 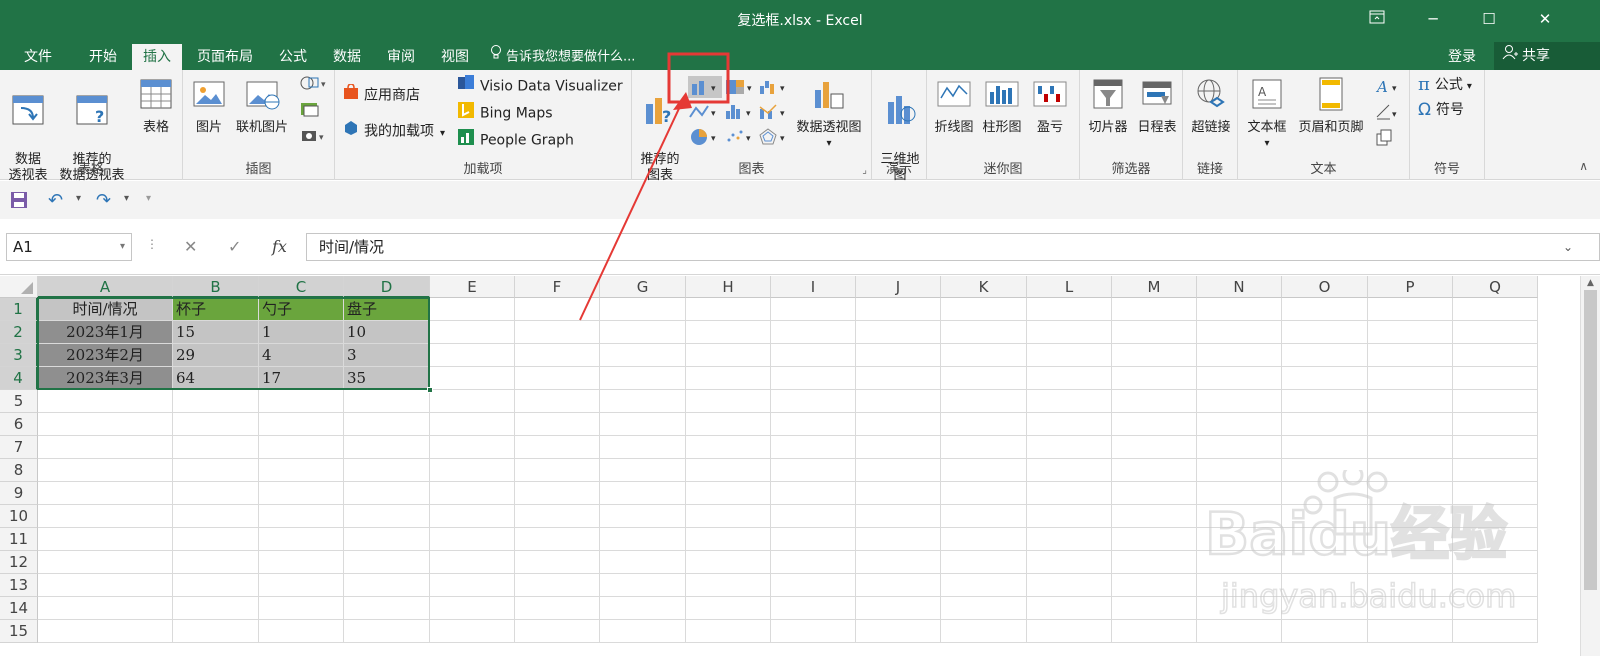 I want to click on annotation-overlay, so click(x=654, y=186).